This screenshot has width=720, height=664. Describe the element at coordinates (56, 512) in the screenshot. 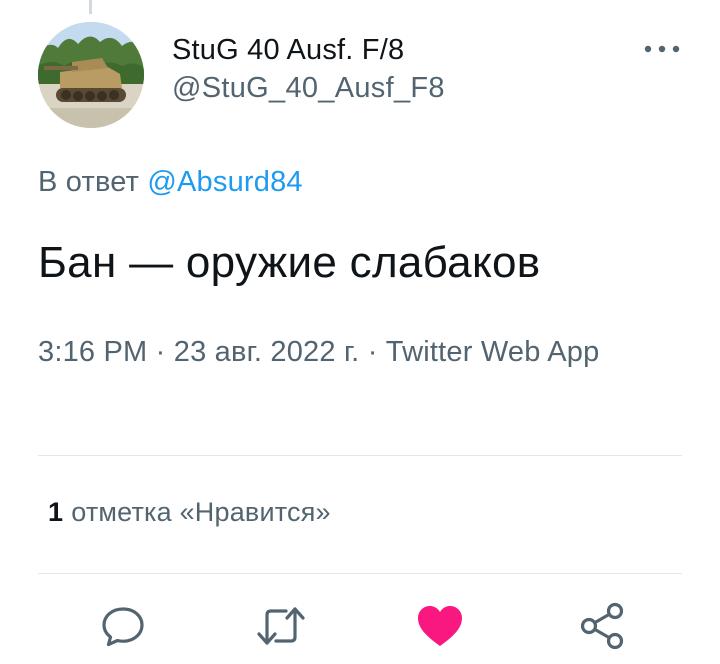

I see `likes-count: 1` at that location.